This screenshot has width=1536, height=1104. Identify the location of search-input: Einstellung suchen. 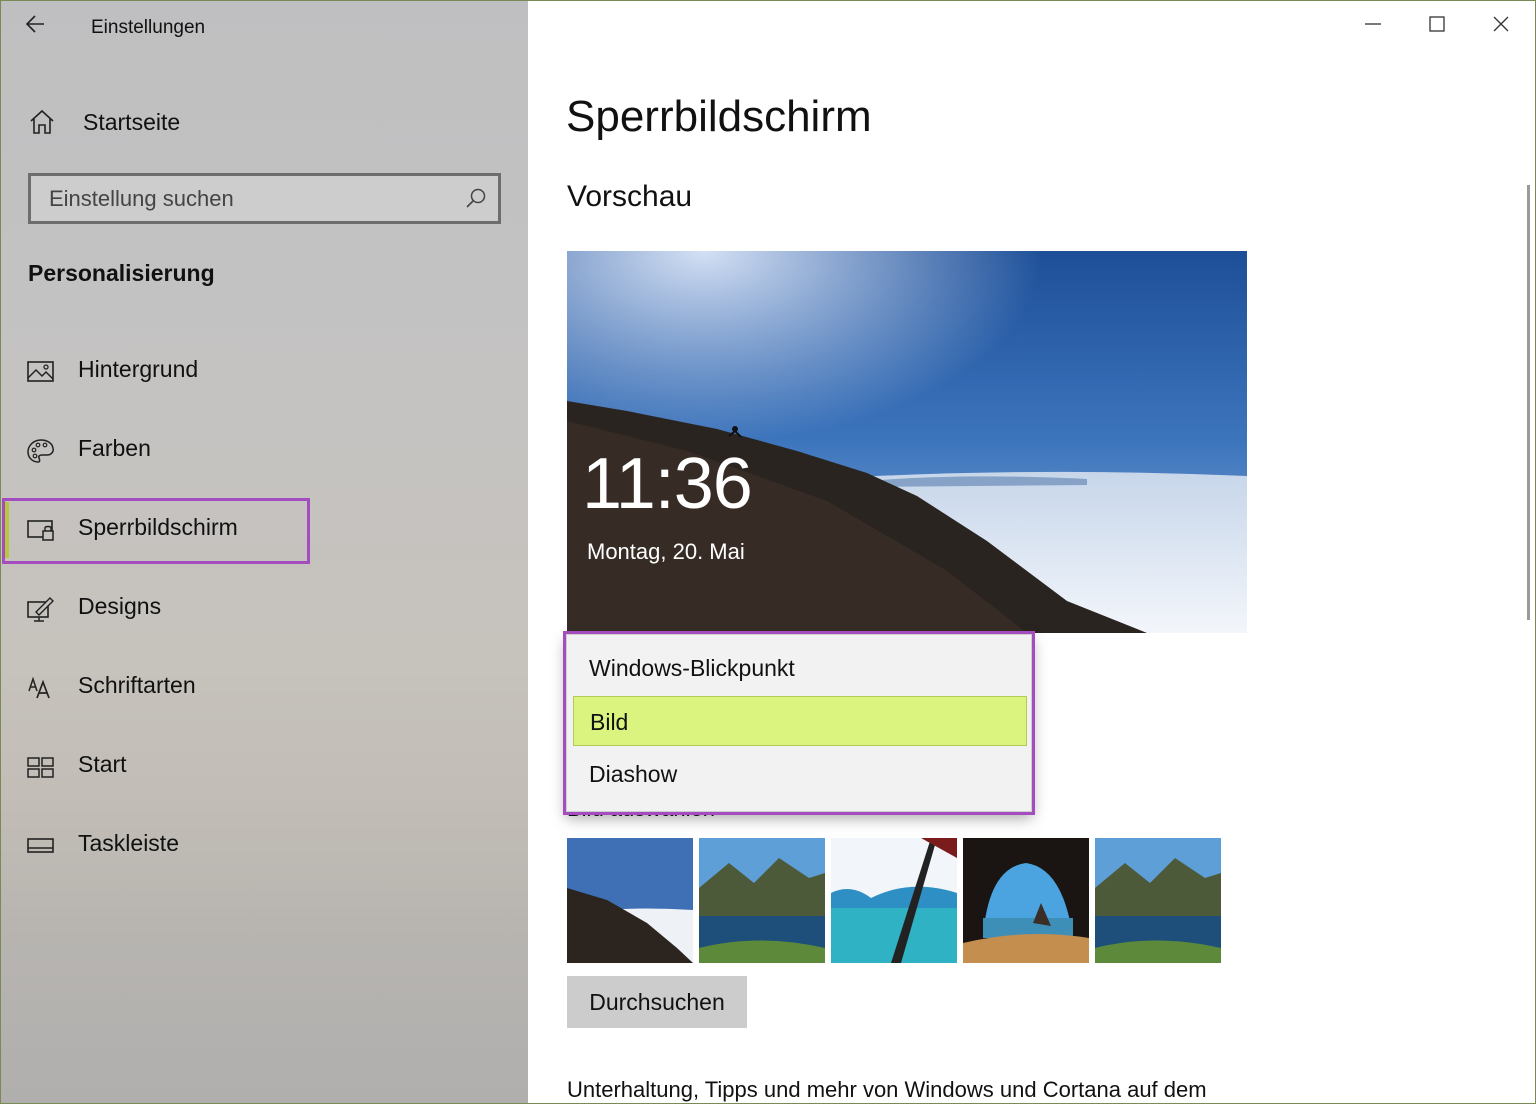
(264, 198).